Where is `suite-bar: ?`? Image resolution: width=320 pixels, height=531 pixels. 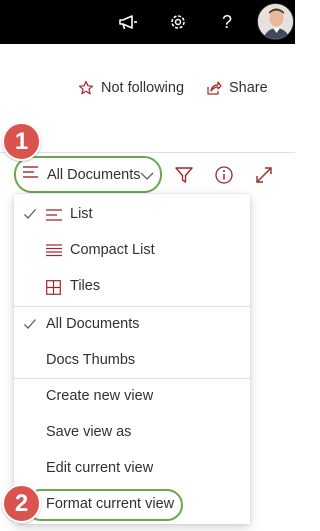
suite-bar: ? is located at coordinates (147, 22).